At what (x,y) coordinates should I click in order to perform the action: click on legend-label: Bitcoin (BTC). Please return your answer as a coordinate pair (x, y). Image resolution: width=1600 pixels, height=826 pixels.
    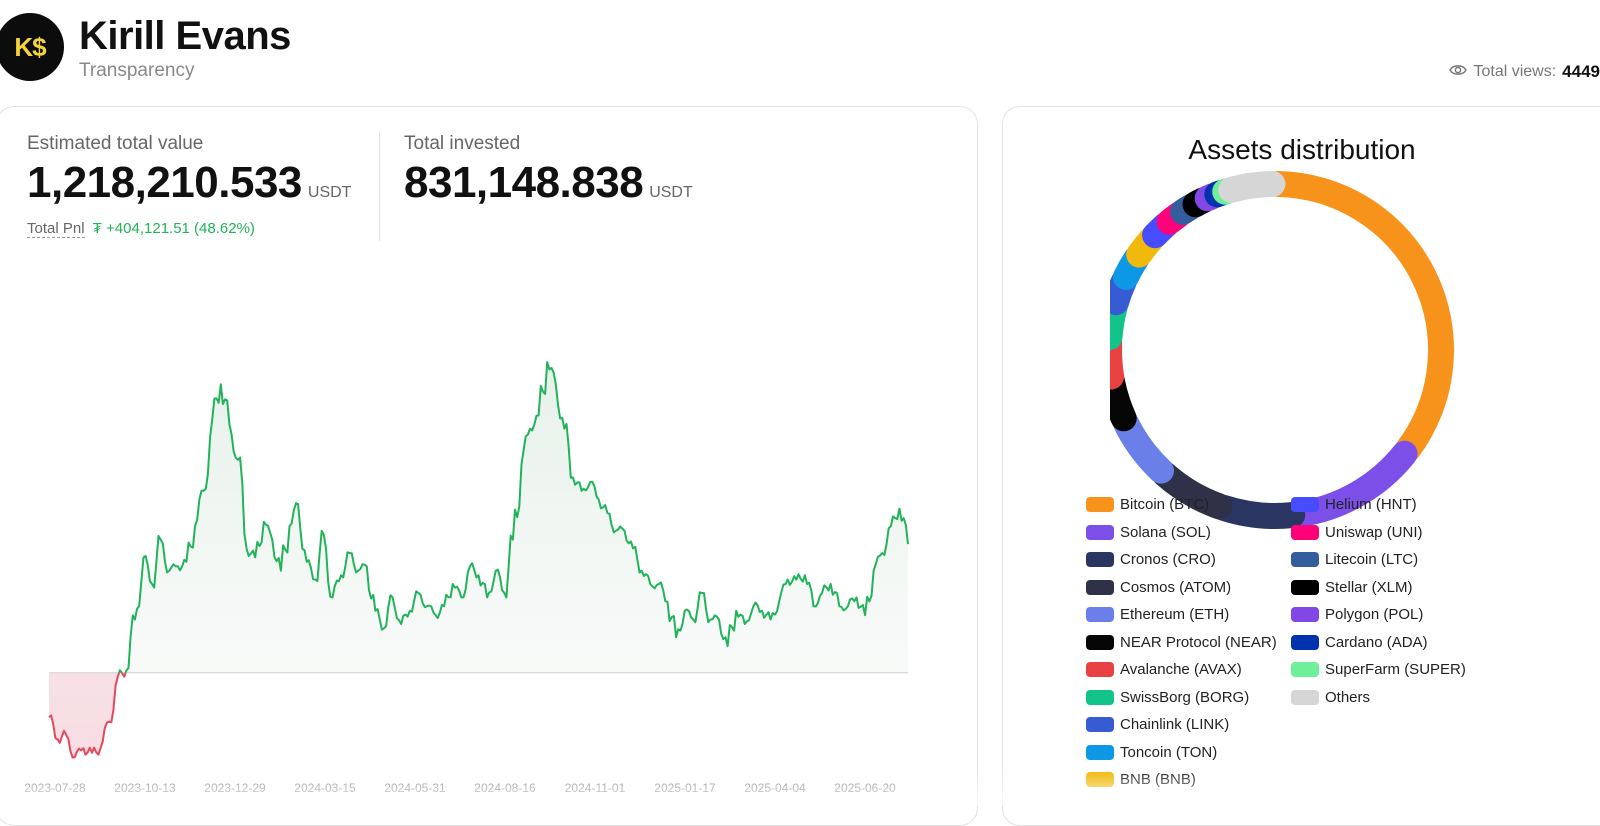
    Looking at the image, I should click on (1164, 504).